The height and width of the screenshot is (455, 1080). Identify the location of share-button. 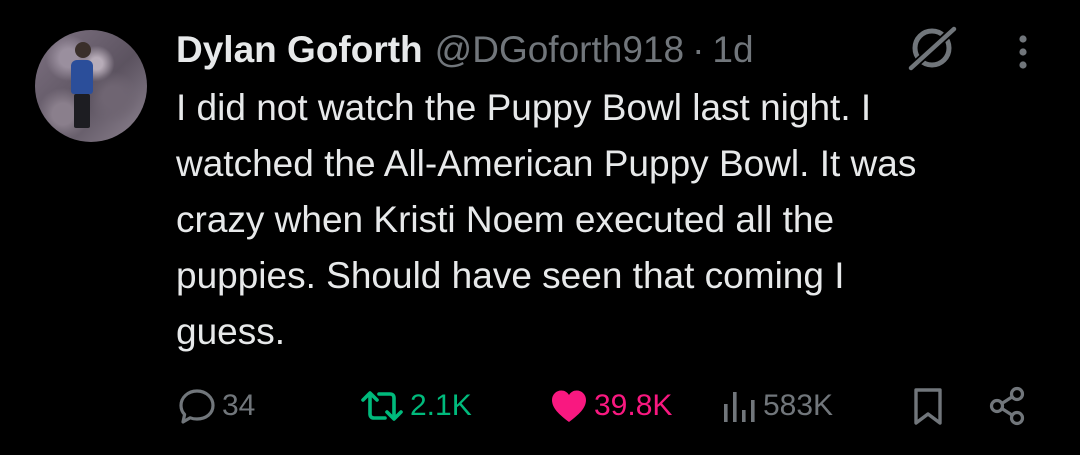
(1007, 406).